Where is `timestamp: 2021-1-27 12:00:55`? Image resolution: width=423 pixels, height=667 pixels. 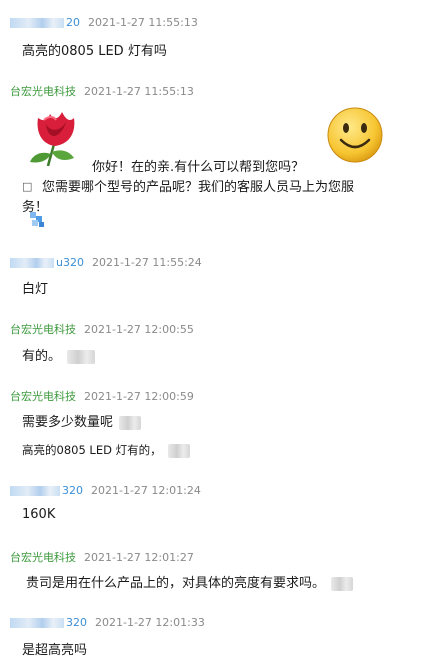 timestamp: 2021-1-27 12:00:55 is located at coordinates (139, 329).